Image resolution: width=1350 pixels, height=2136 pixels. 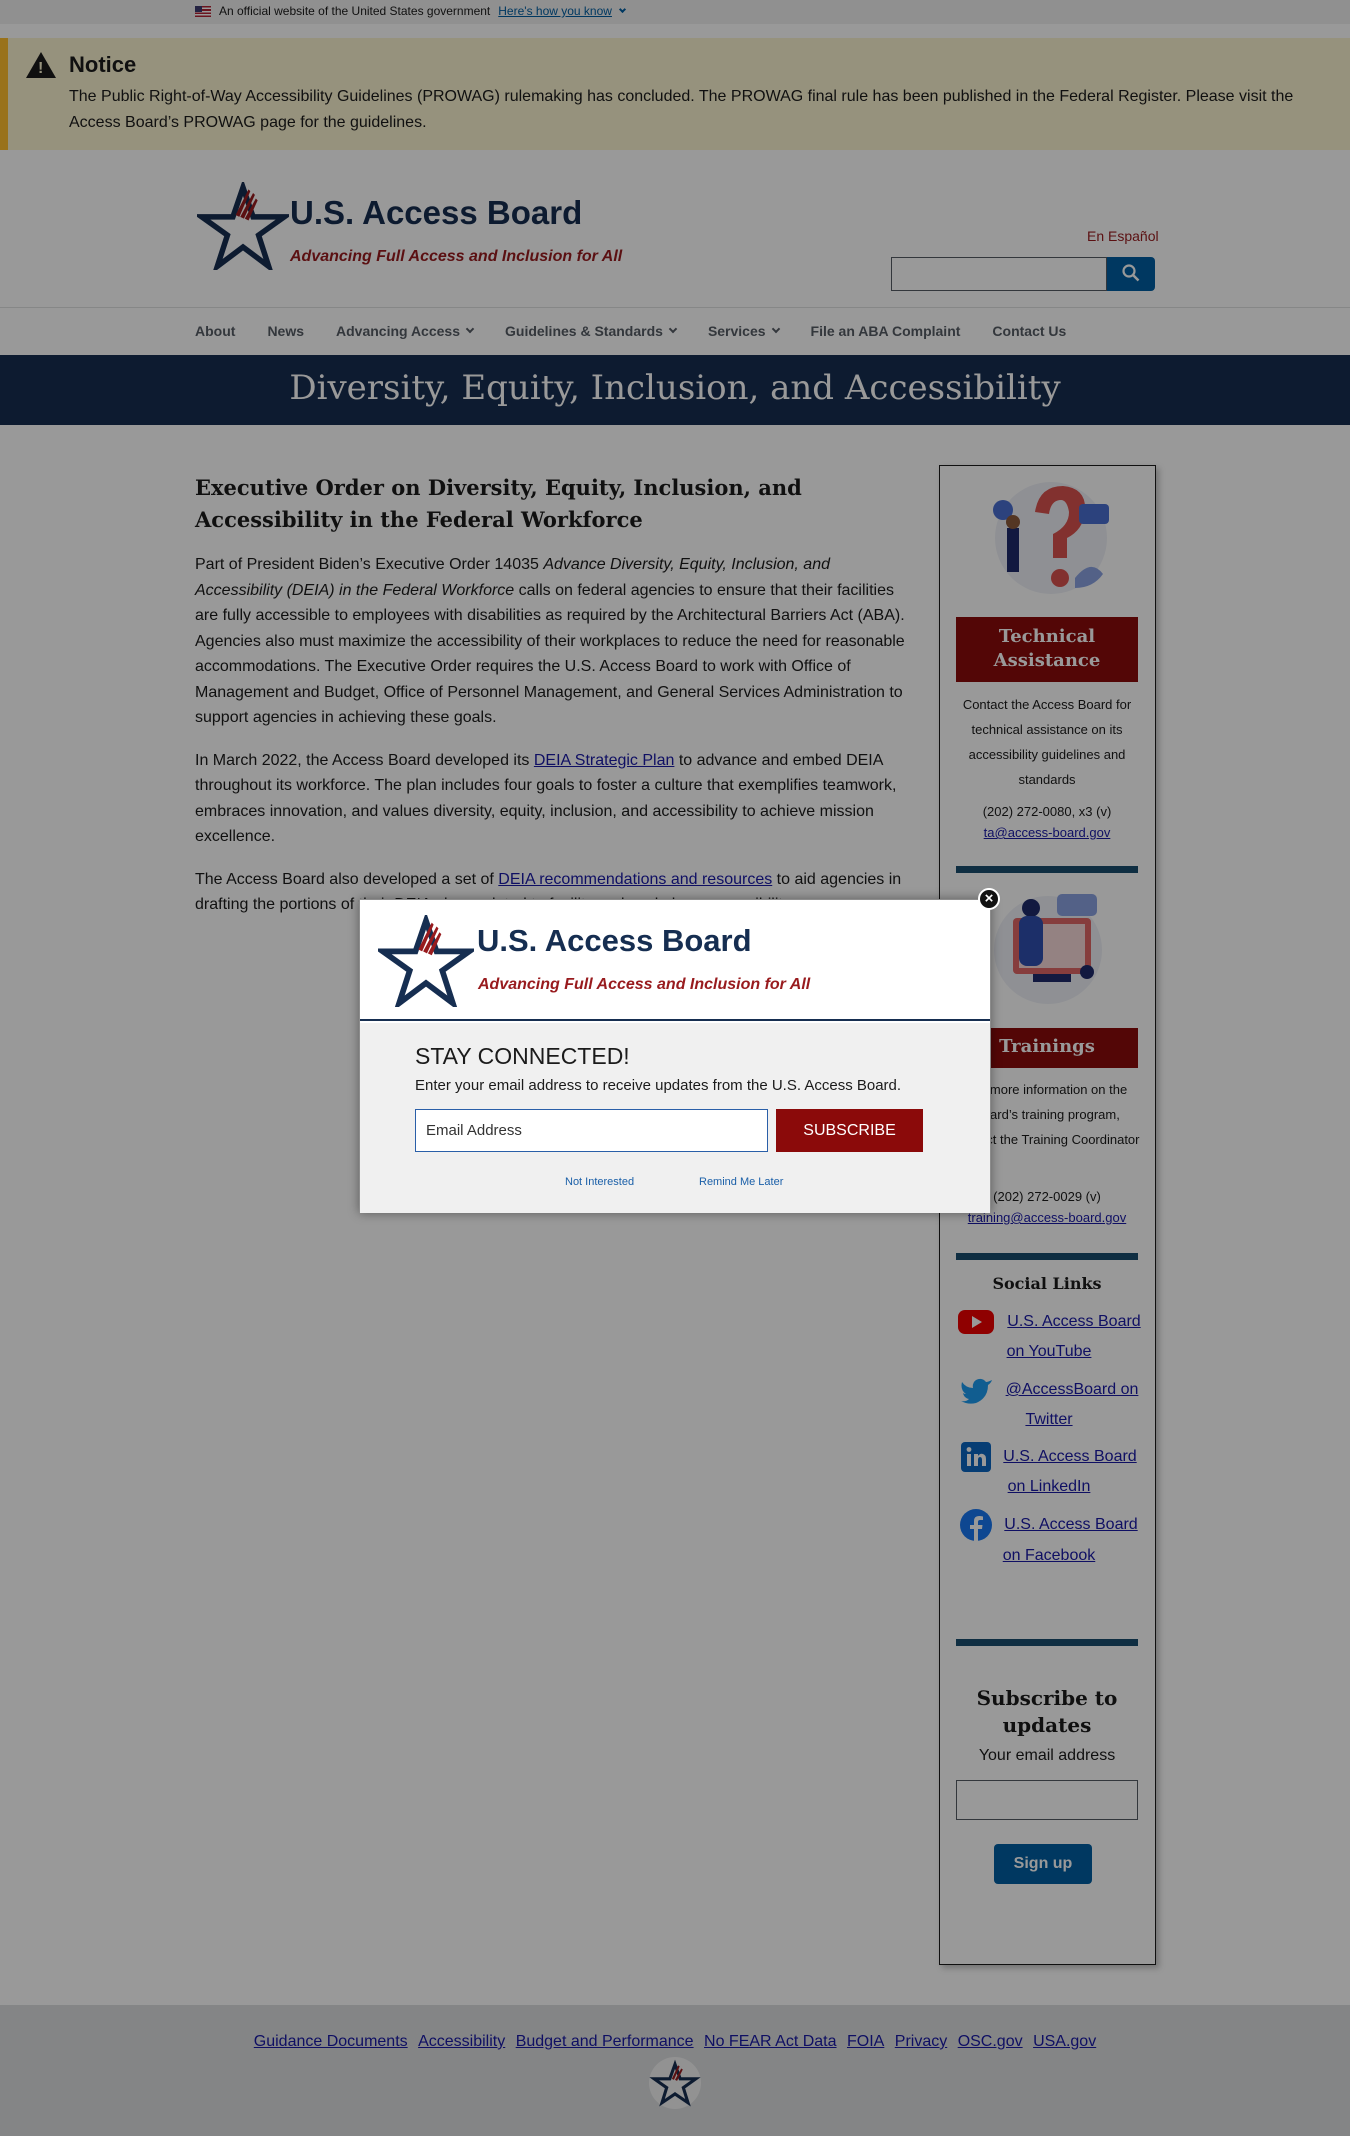 I want to click on stay-connected-heading: STAY CONNECTED!, so click(x=522, y=1056).